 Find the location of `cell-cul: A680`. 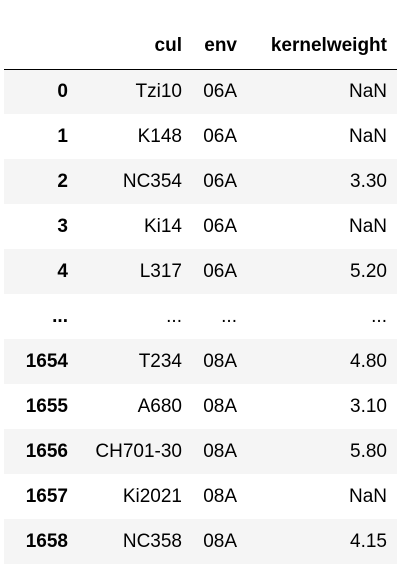

cell-cul: A680 is located at coordinates (159, 406).